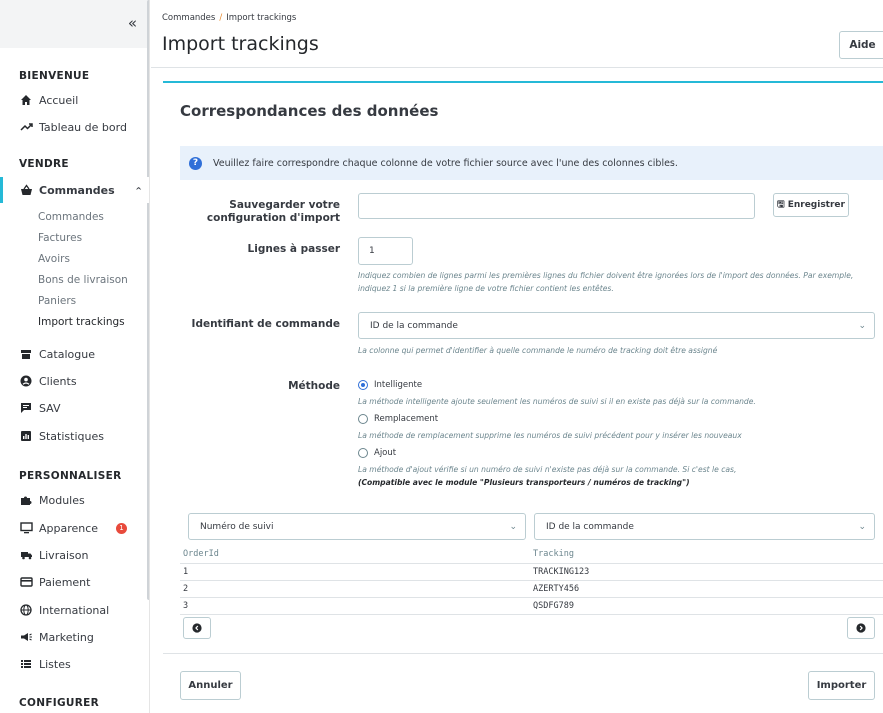  I want to click on order-id-select: ID de la commande ⌄, so click(616, 325).